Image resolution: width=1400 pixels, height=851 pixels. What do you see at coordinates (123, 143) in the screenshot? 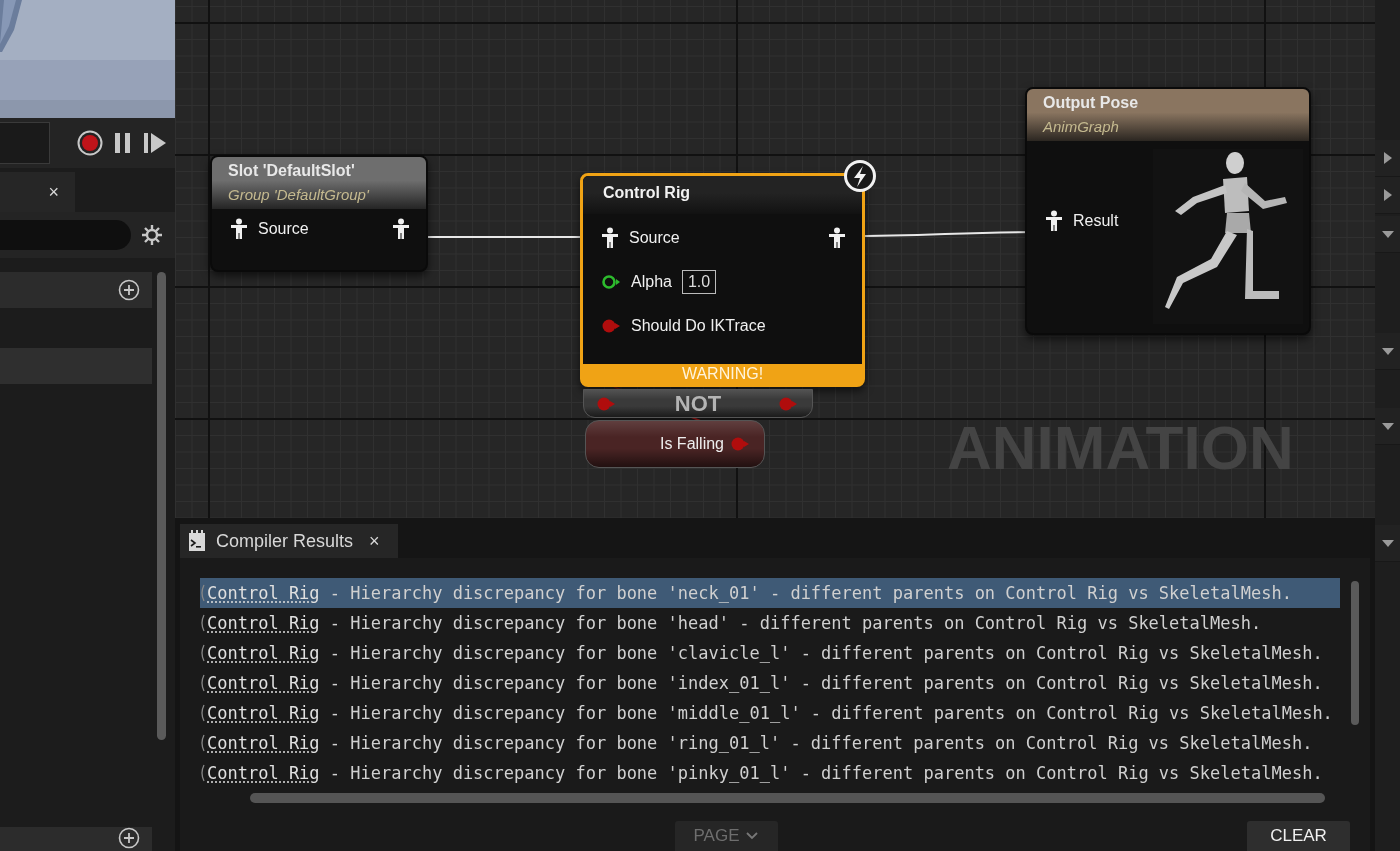
I see `pause-icon` at bounding box center [123, 143].